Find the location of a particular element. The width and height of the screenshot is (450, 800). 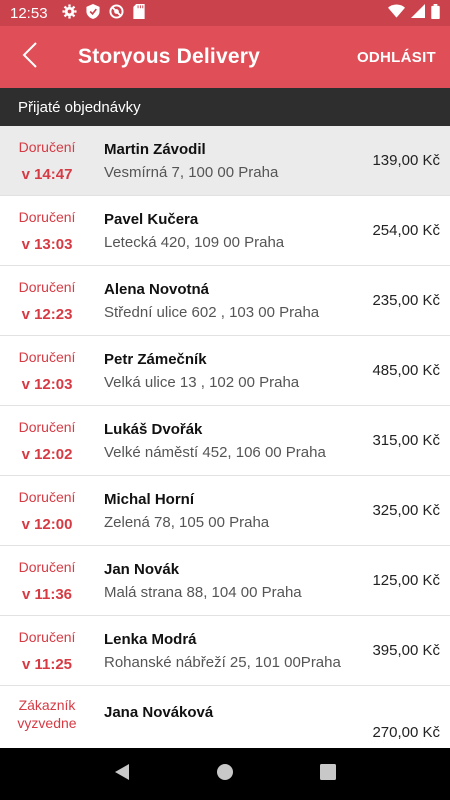

app-title: Storyous Delivery is located at coordinates (169, 56).